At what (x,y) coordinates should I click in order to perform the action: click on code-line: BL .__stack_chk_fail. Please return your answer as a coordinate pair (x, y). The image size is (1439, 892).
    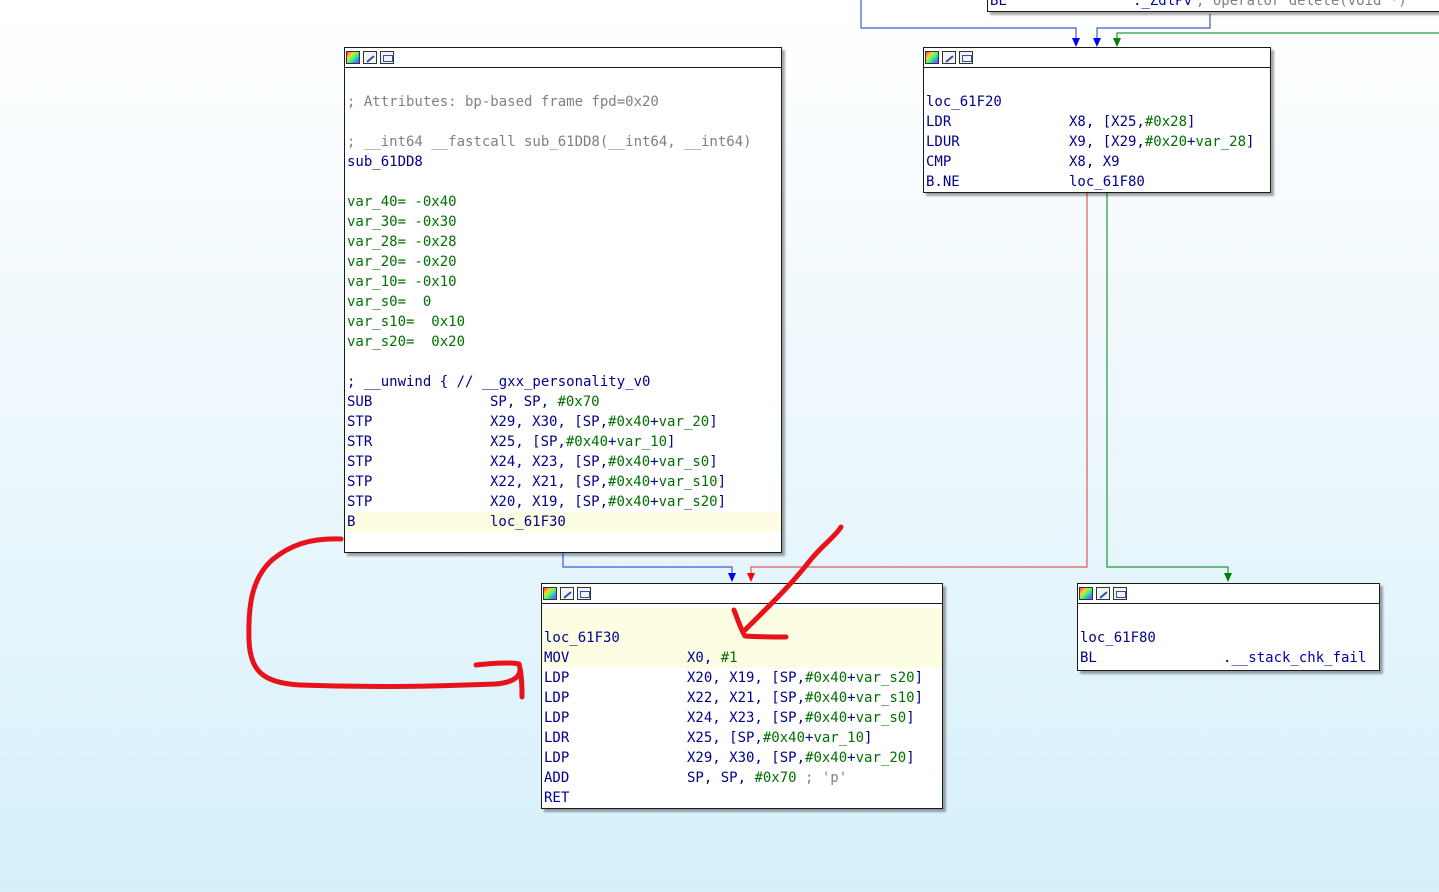
    Looking at the image, I should click on (1229, 658).